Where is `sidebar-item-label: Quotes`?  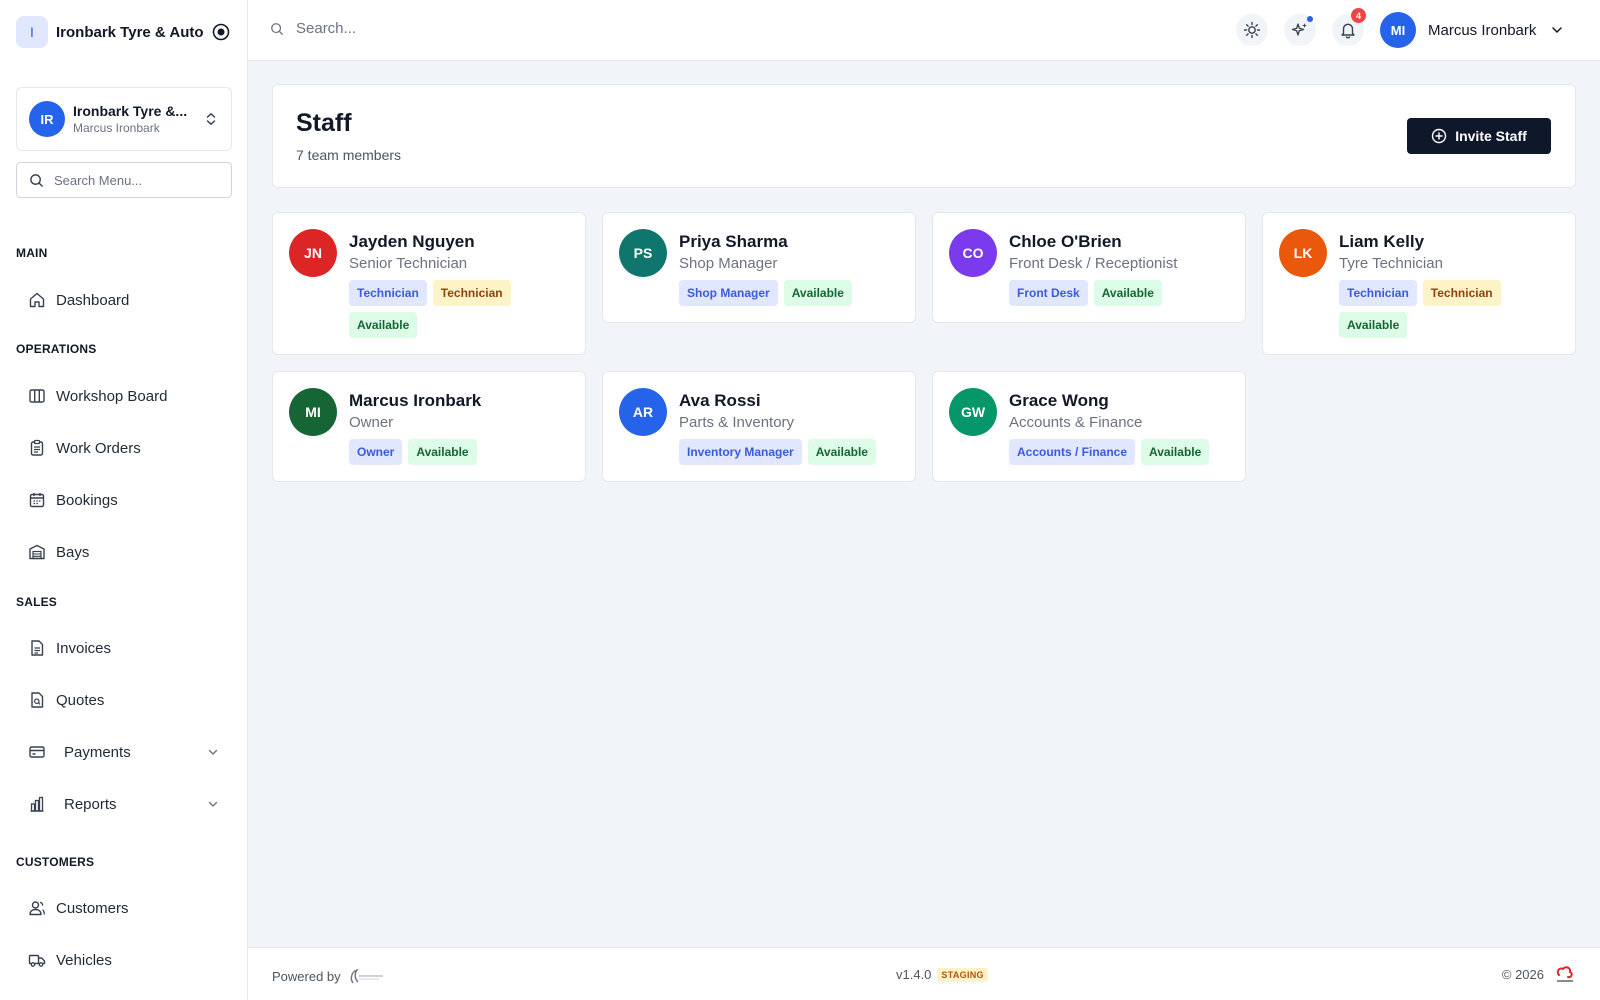 sidebar-item-label: Quotes is located at coordinates (80, 700).